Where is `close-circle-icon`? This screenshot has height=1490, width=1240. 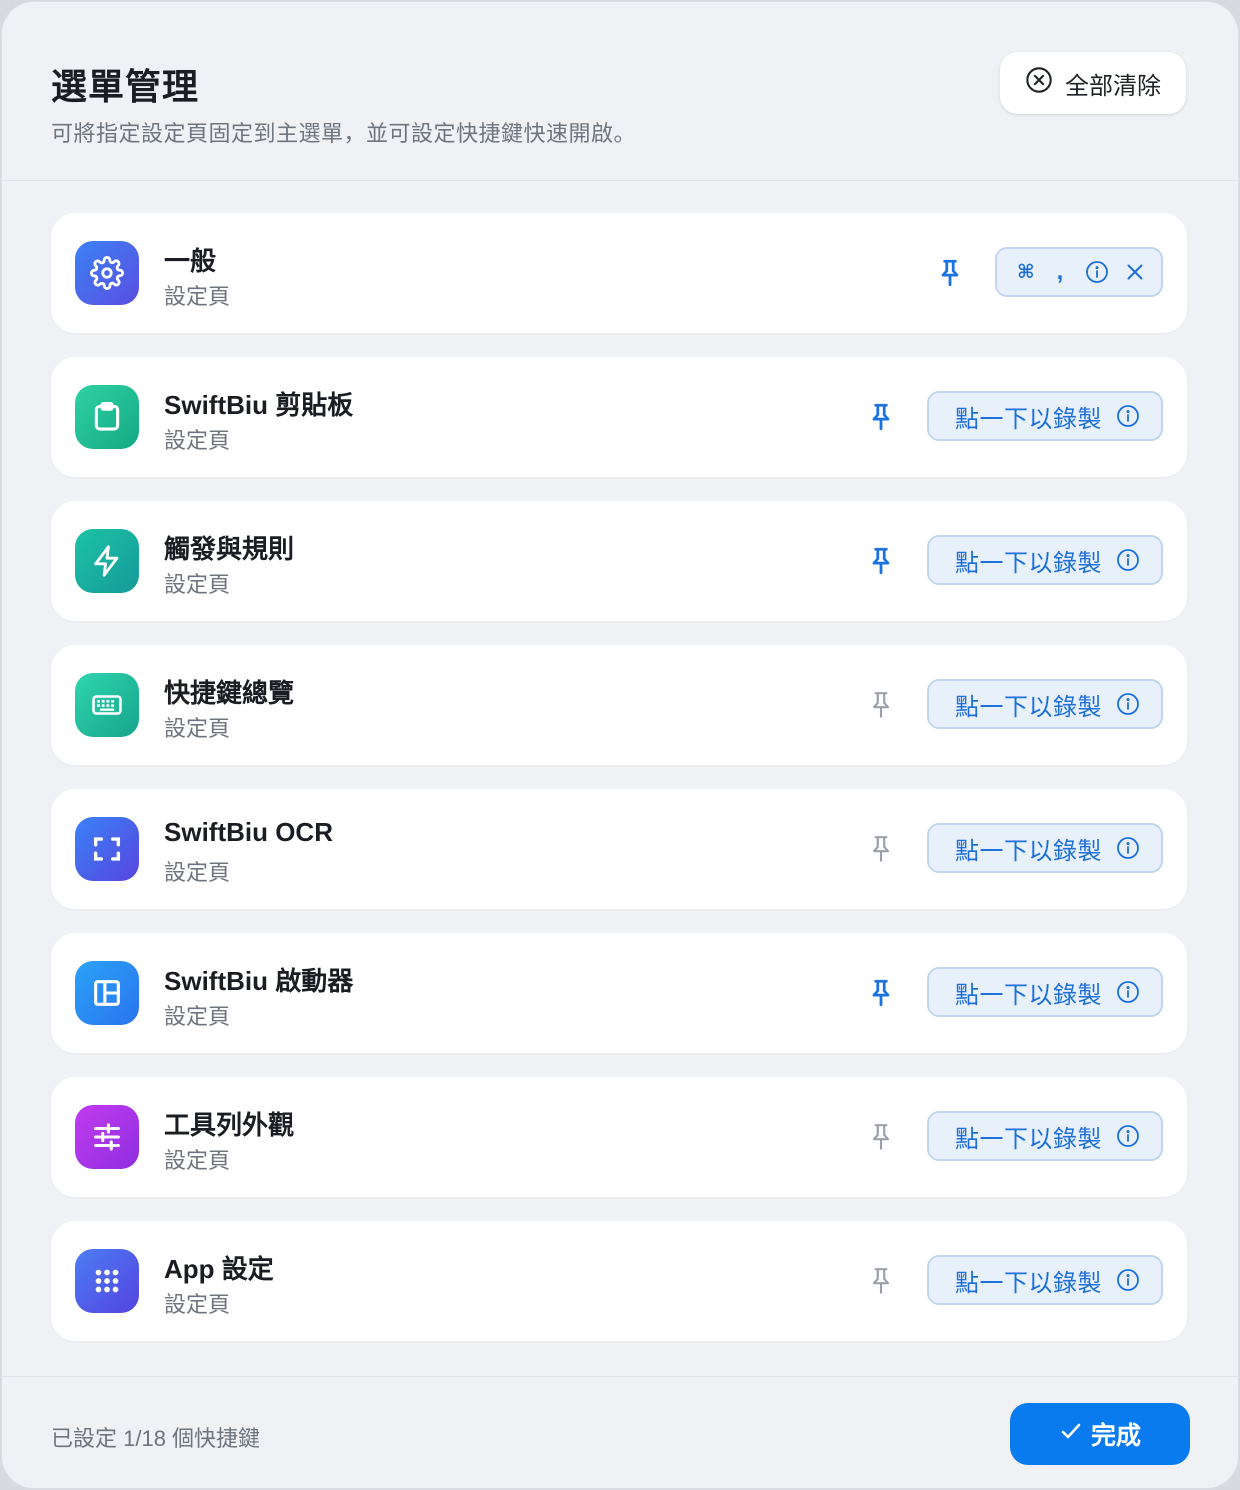 close-circle-icon is located at coordinates (1039, 83).